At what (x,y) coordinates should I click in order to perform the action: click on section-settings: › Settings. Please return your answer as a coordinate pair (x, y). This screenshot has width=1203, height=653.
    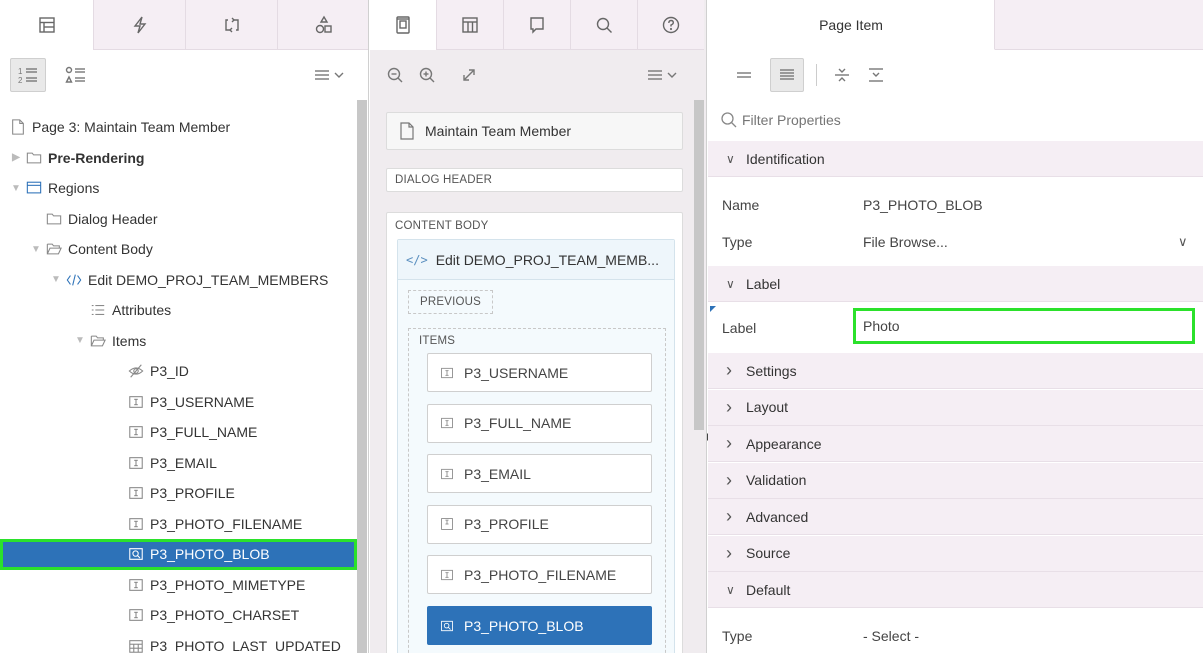
    Looking at the image, I should click on (955, 371).